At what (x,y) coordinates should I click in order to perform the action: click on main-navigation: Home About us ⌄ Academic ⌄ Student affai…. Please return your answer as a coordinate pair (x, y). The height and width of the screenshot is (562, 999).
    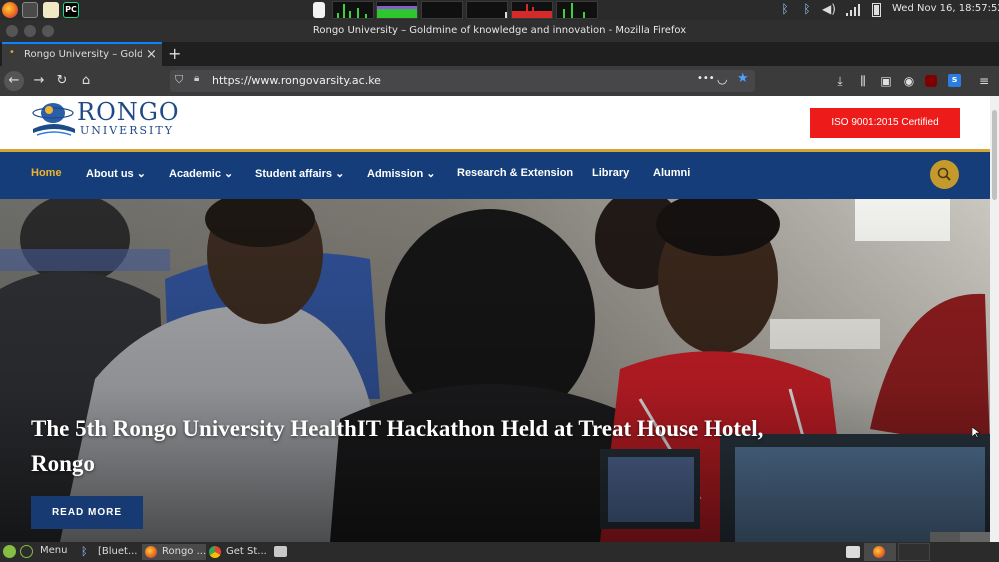
    Looking at the image, I should click on (495, 175).